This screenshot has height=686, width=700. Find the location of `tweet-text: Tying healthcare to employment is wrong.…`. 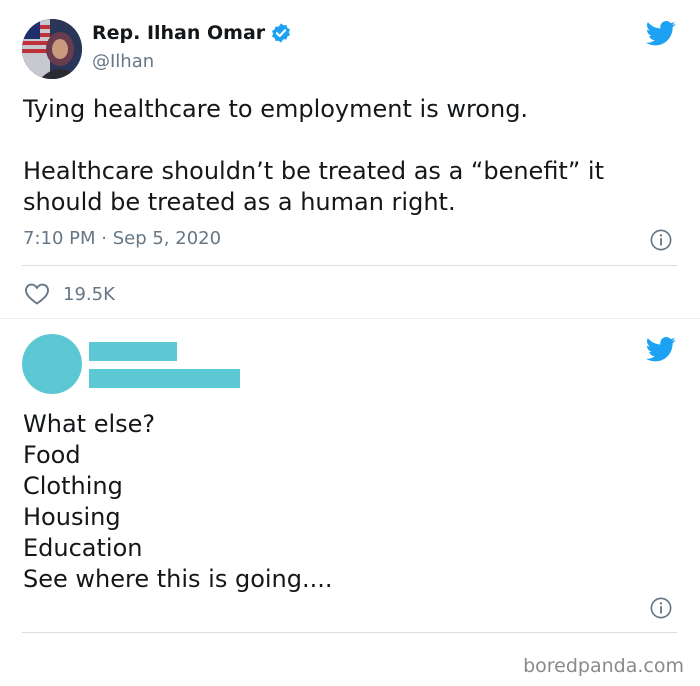

tweet-text: Tying healthcare to employment is wrong.… is located at coordinates (313, 155).